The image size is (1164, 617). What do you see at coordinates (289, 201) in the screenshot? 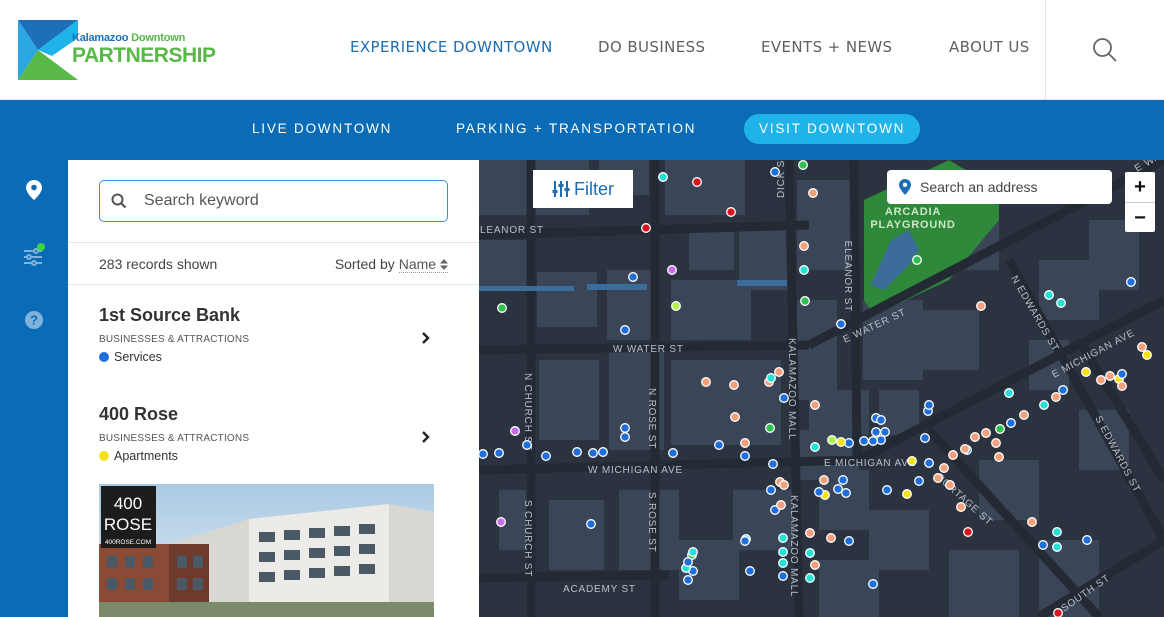
I see `keyword-search-input` at bounding box center [289, 201].